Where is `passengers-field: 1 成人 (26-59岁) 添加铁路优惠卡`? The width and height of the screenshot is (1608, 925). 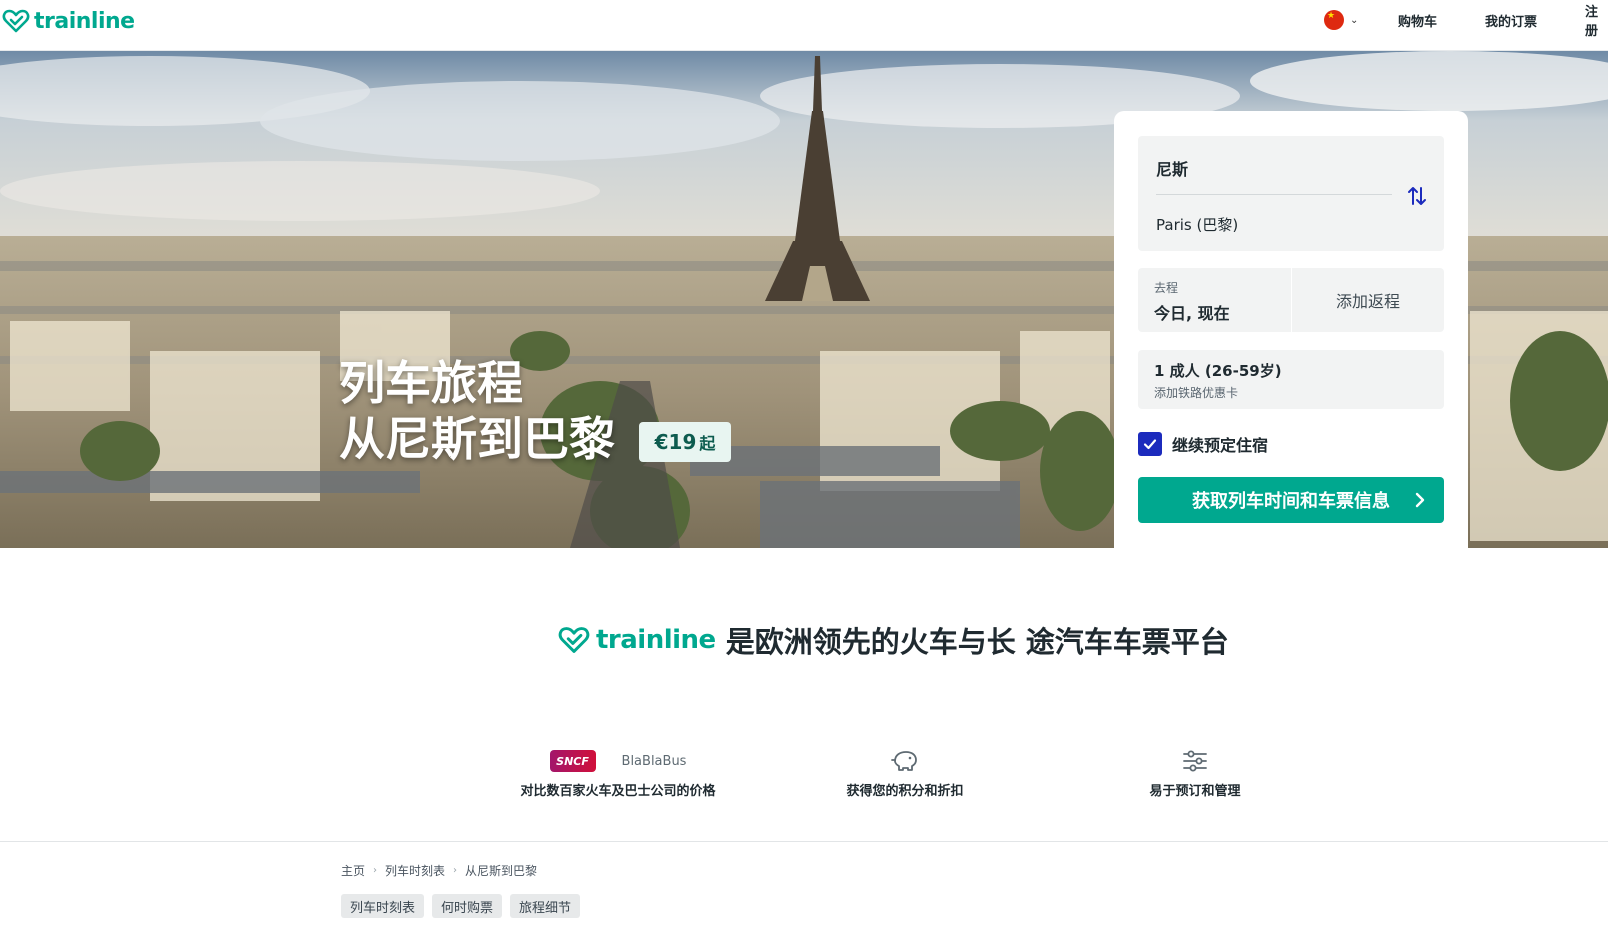
passengers-field: 1 成人 (26-59岁) 添加铁路优惠卡 is located at coordinates (1291, 379).